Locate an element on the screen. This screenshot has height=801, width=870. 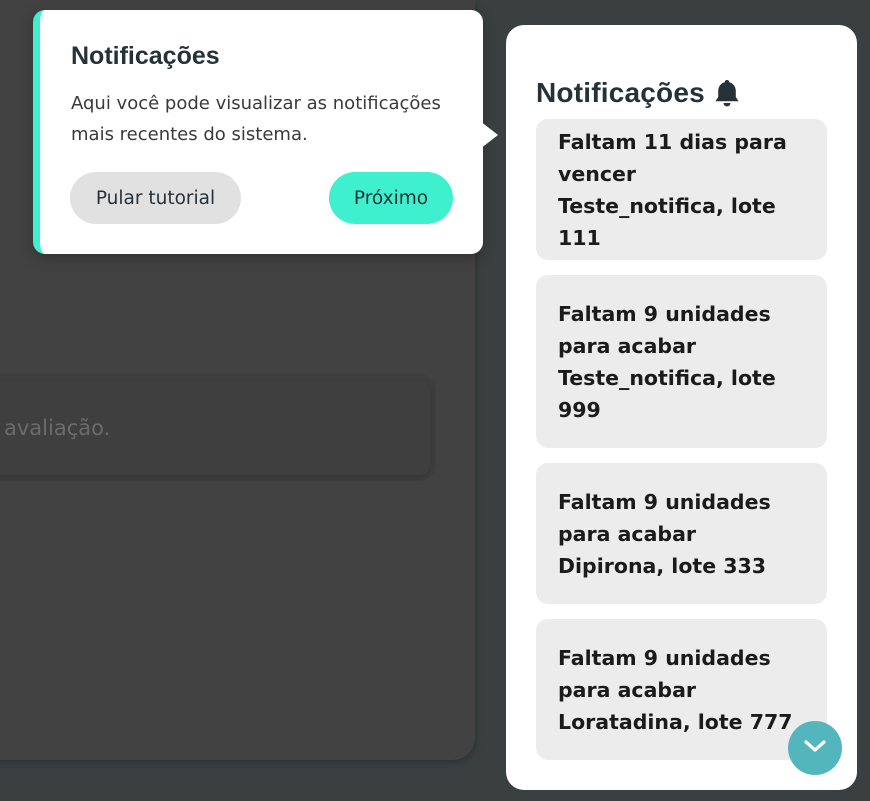
background-text-field: avaliação. is located at coordinates (215, 427).